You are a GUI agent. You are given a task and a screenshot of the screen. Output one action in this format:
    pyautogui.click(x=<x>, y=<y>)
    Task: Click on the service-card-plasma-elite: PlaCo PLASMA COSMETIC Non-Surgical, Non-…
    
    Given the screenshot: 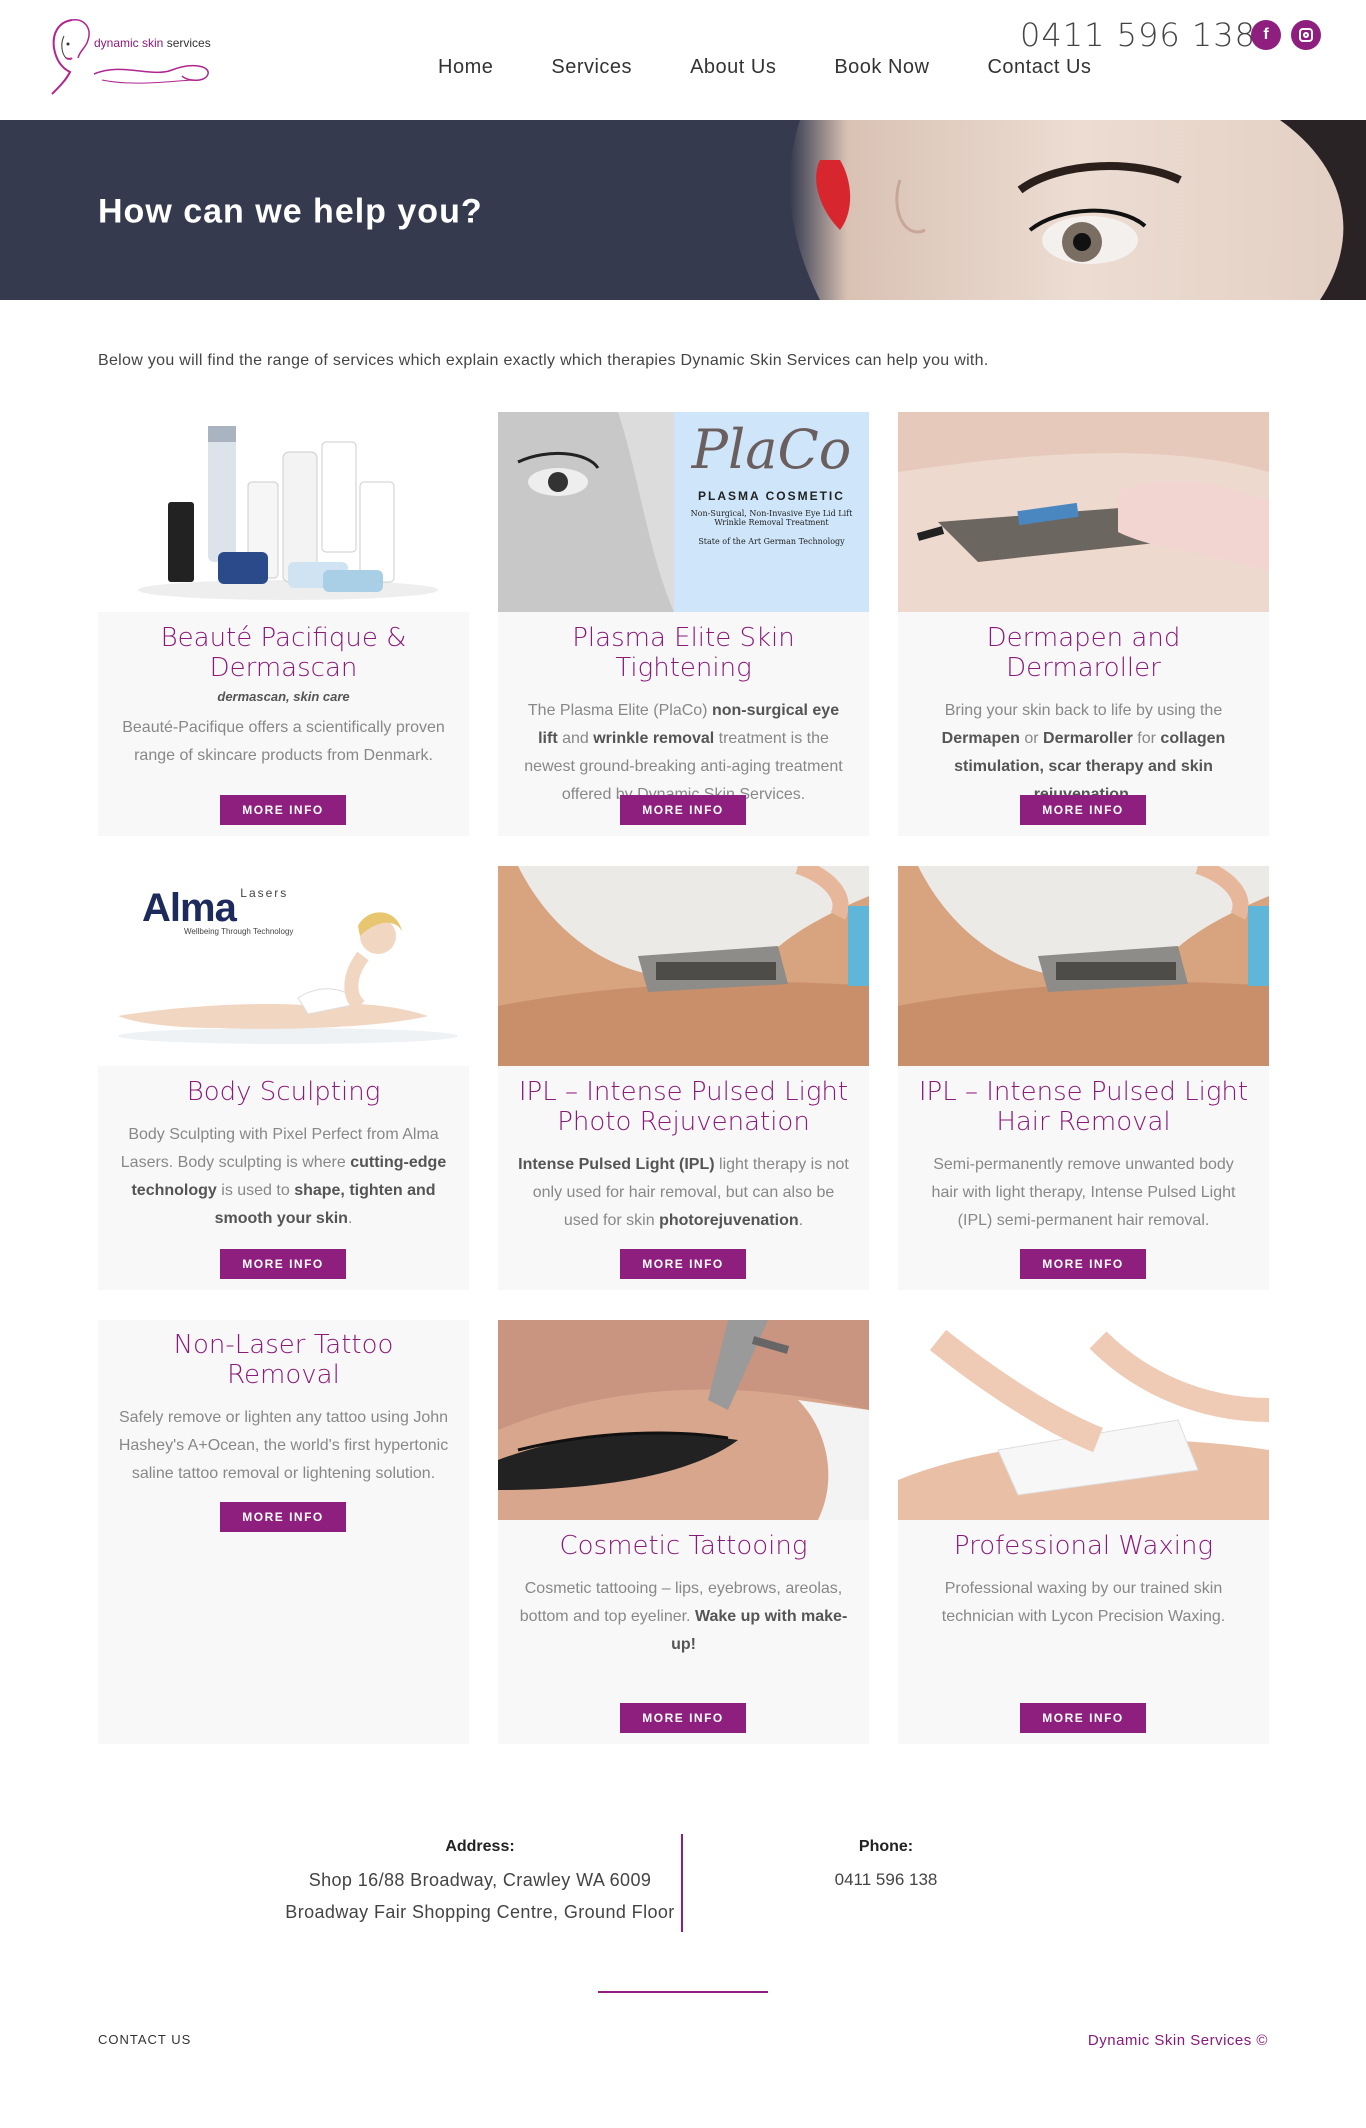 What is the action you would take?
    pyautogui.click(x=683, y=624)
    